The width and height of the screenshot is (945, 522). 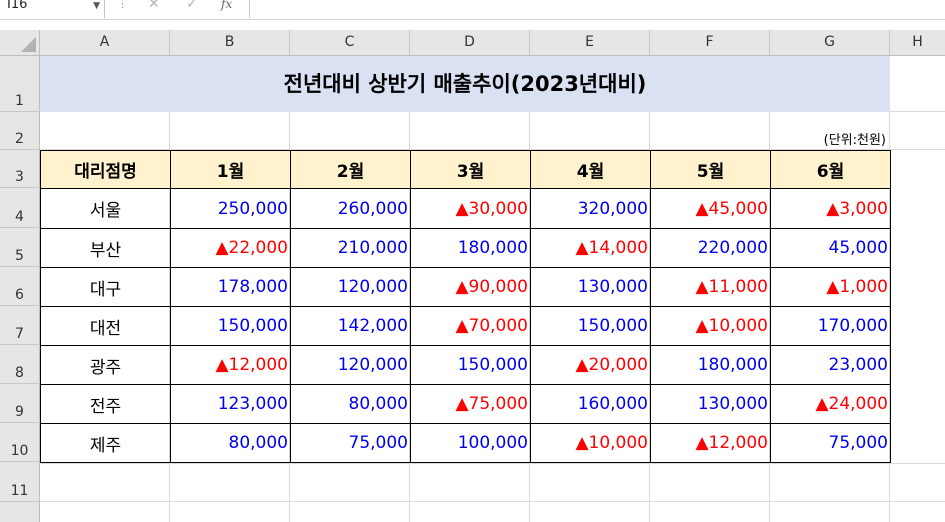 What do you see at coordinates (830, 365) in the screenshot?
I see `value-cell: 23,000` at bounding box center [830, 365].